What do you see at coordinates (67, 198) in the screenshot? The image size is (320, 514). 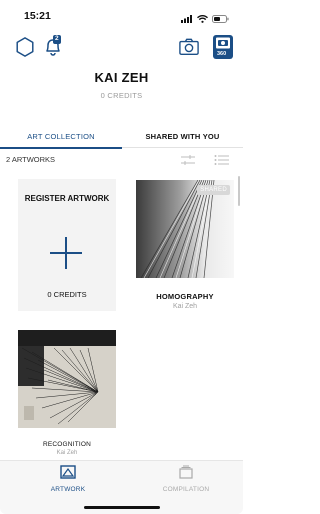 I see `register-artwork-title: REGISTER ARTWORK` at bounding box center [67, 198].